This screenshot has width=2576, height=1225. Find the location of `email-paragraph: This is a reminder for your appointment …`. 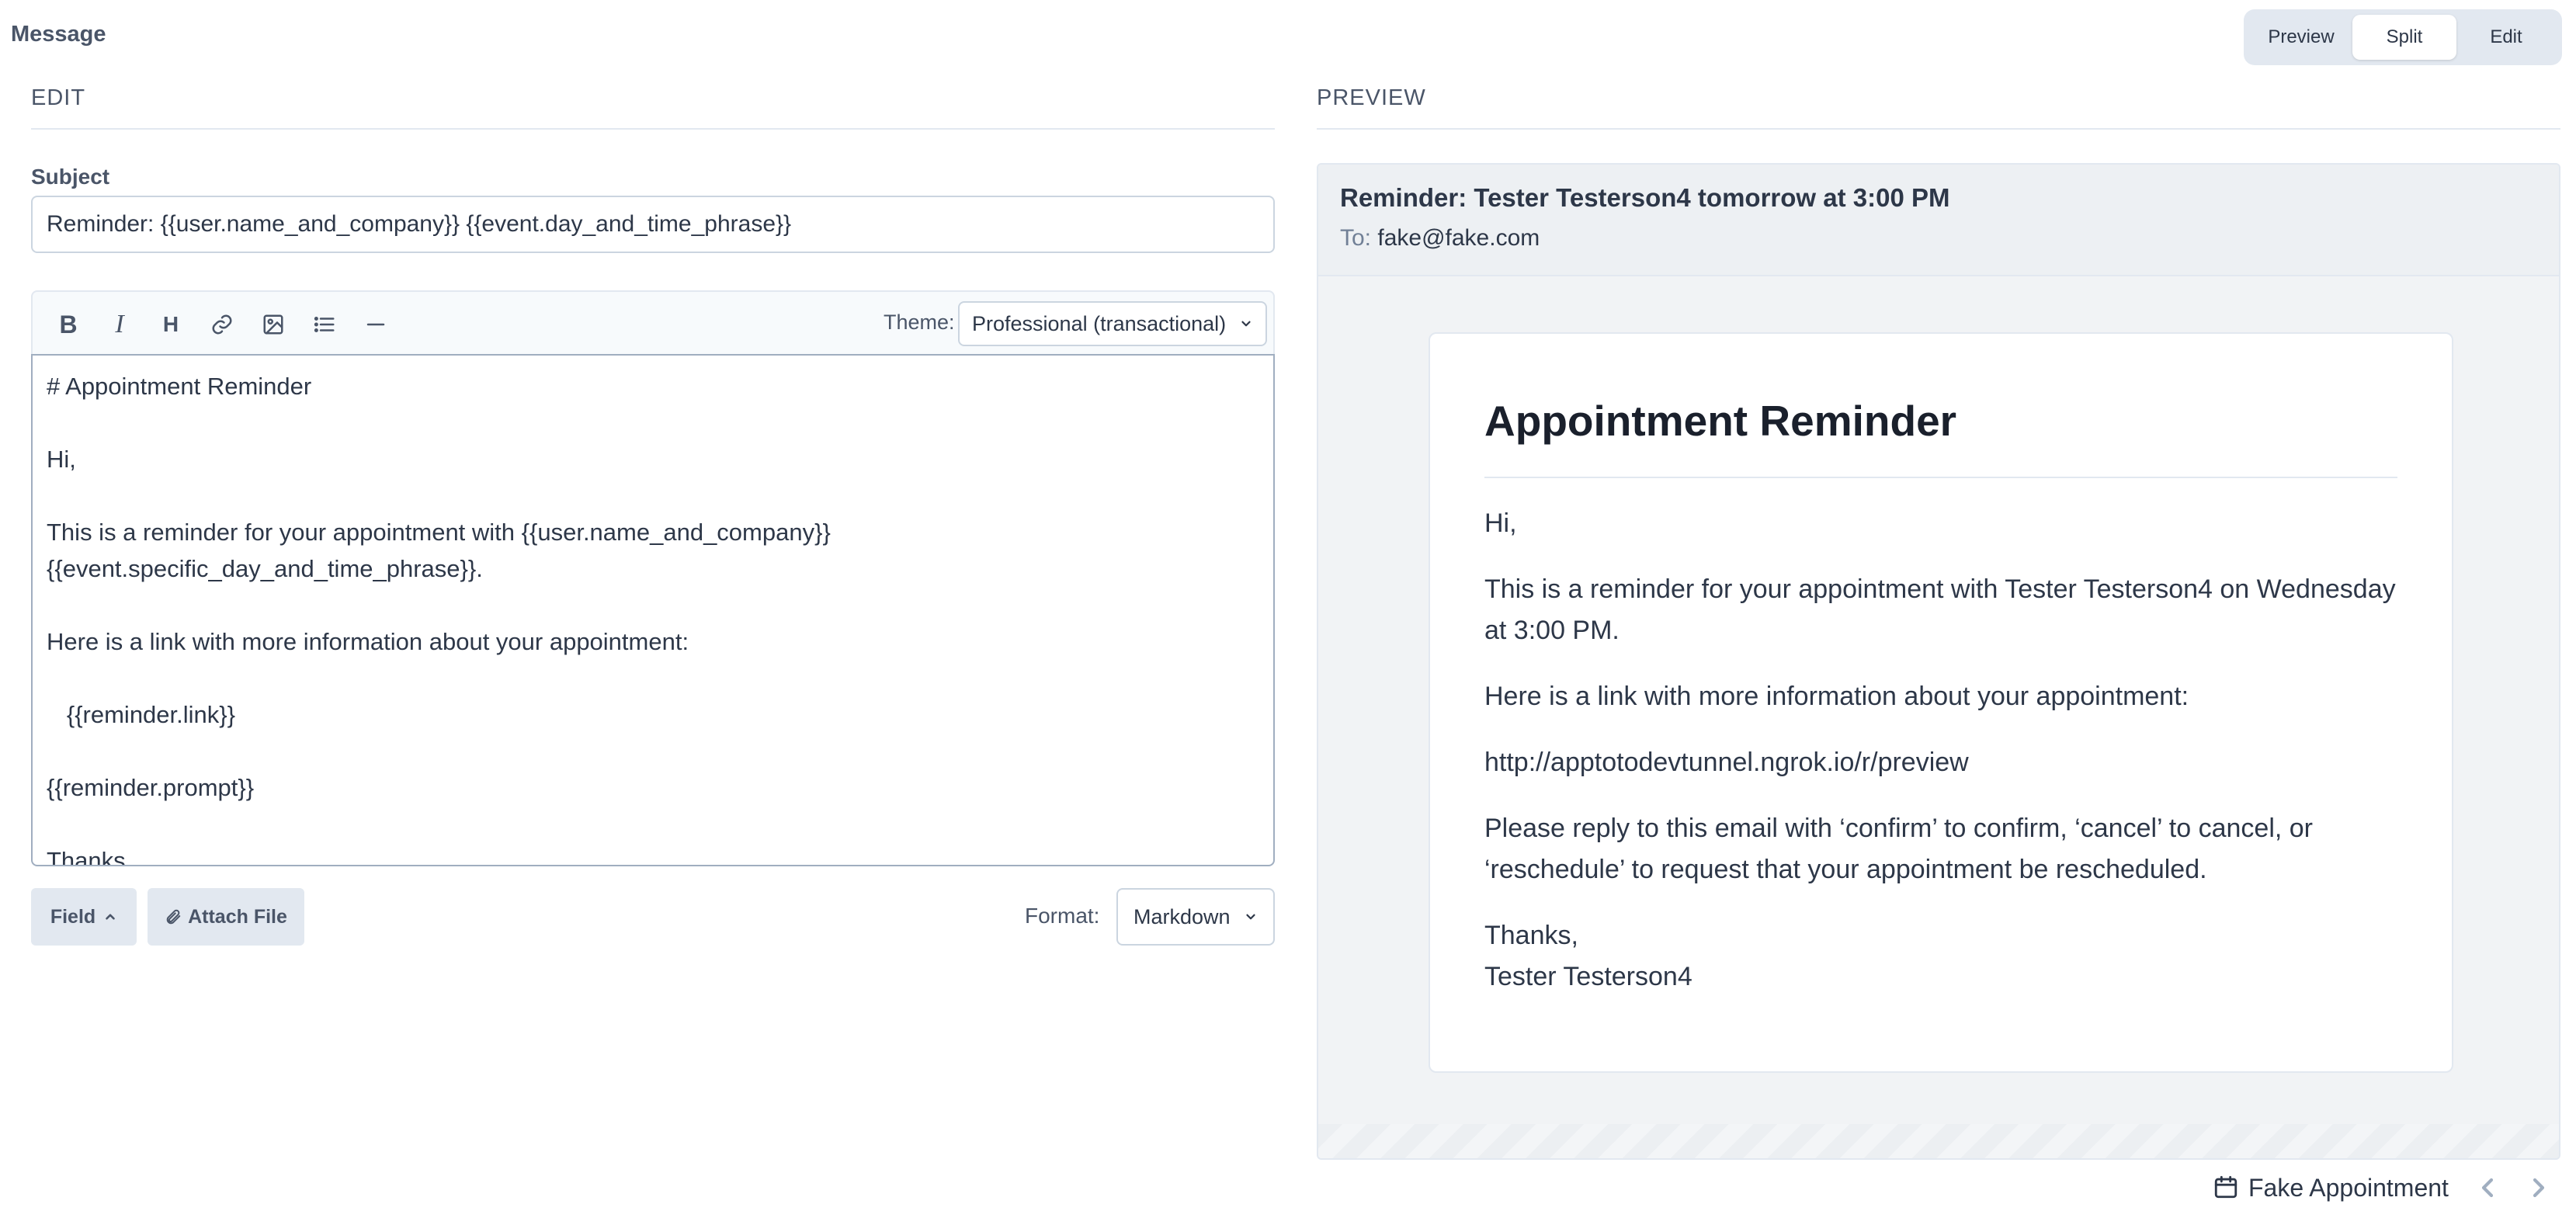

email-paragraph: This is a reminder for your appointment … is located at coordinates (1940, 609).